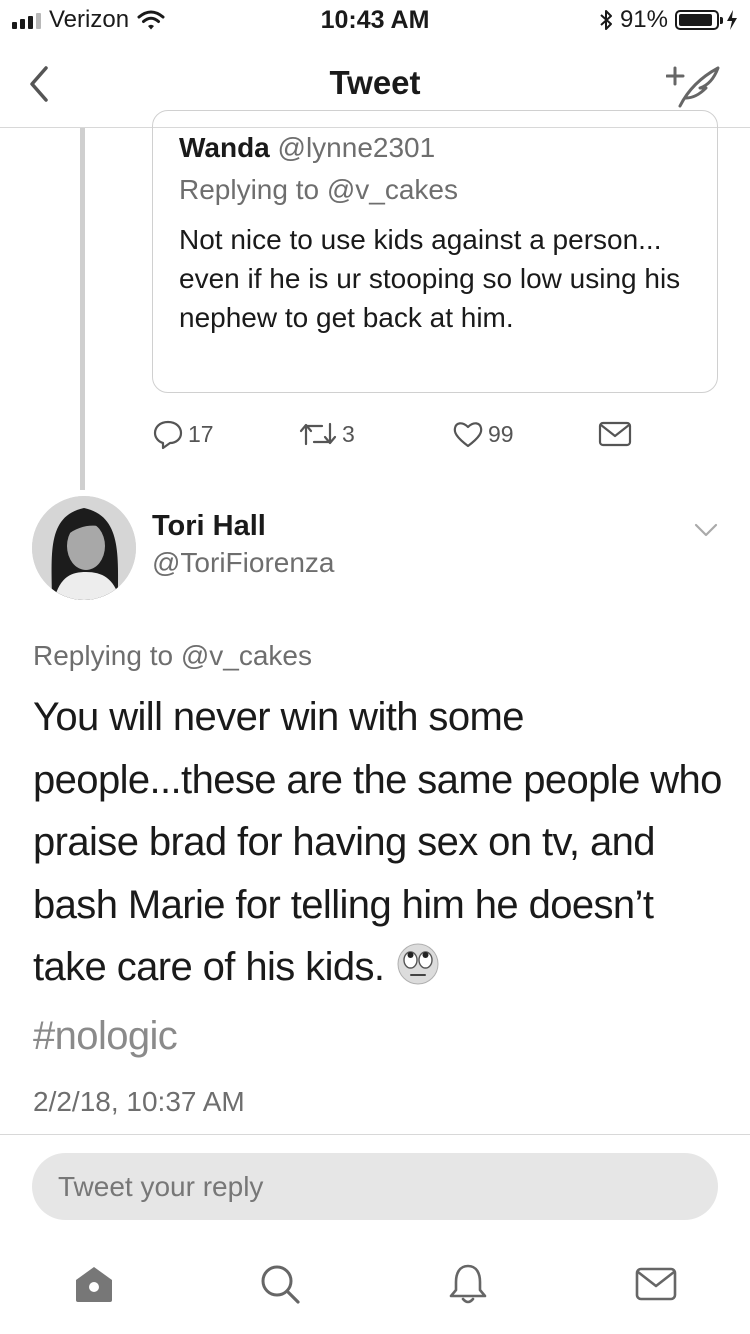 The height and width of the screenshot is (1334, 750). I want to click on search-icon, so click(280, 1284).